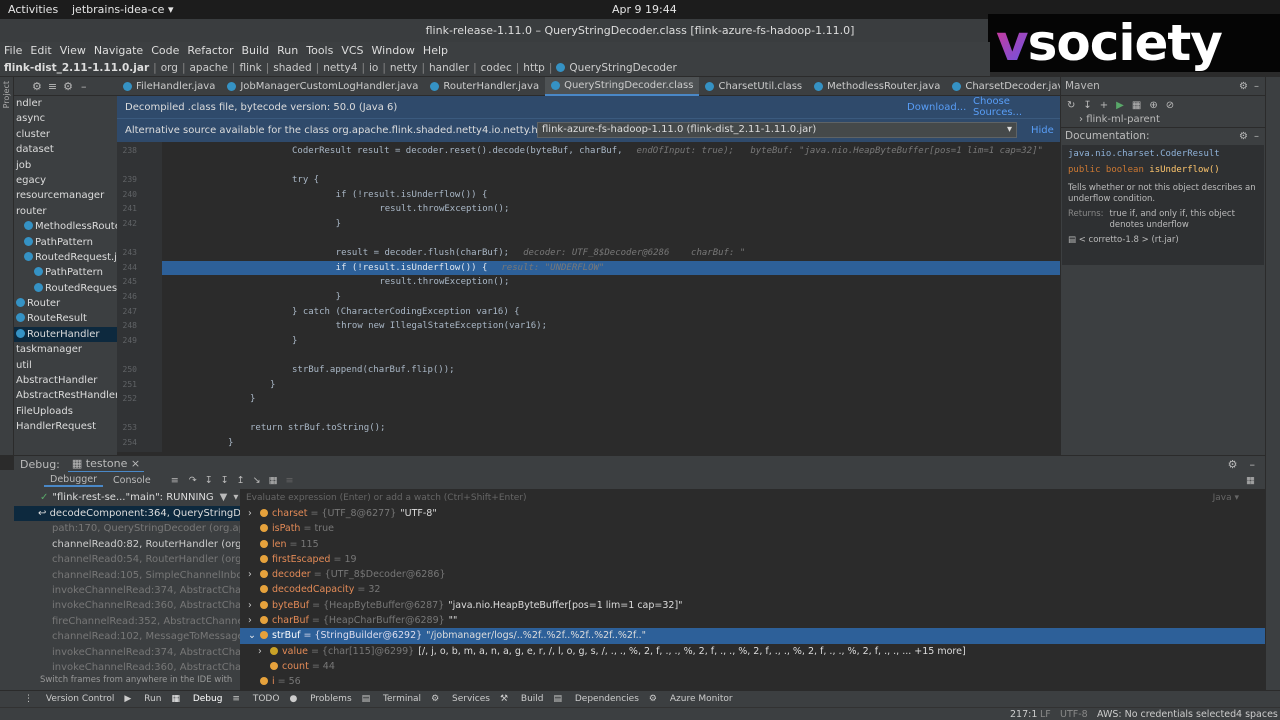  What do you see at coordinates (127, 528) in the screenshot?
I see `frame-item: path:170, QueryStringDecoder (org.apach` at bounding box center [127, 528].